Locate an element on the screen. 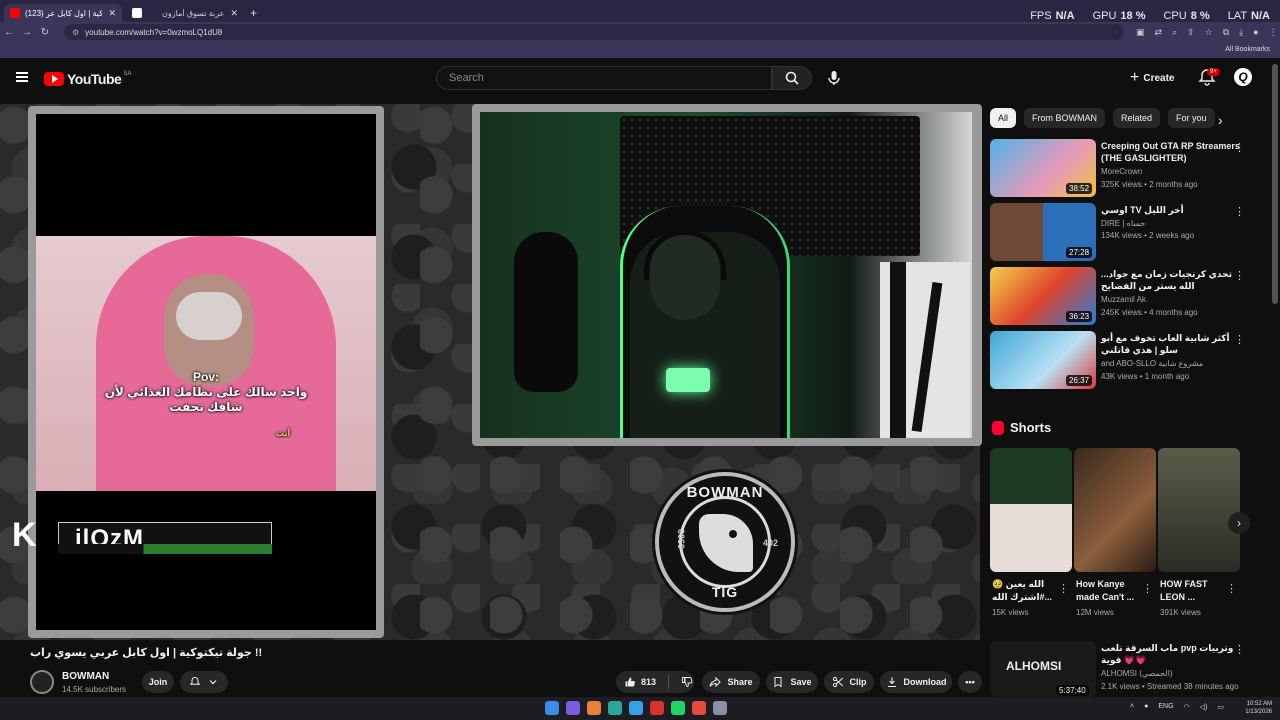 This screenshot has height=720, width=1280. recommendation-channel: DIRE | حساه is located at coordinates (1123, 223).